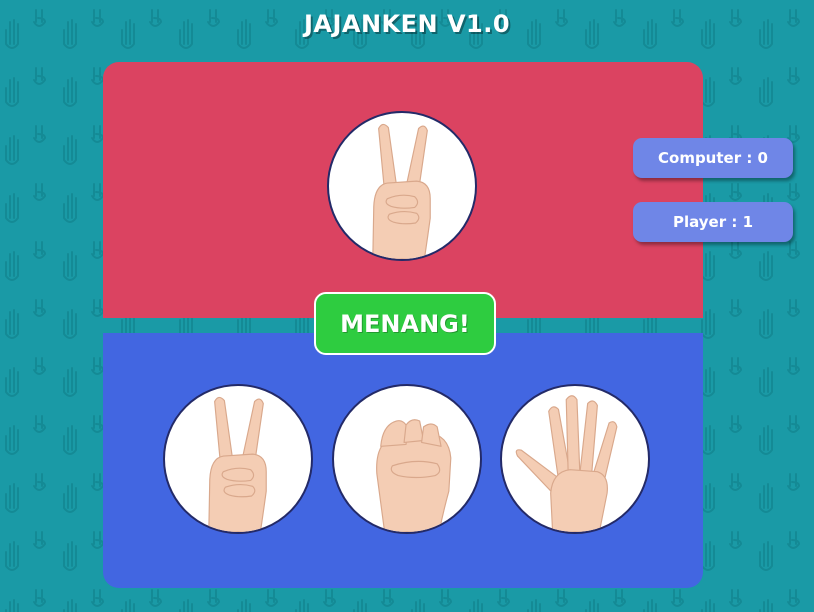 The image size is (814, 612). Describe the element at coordinates (414, 475) in the screenshot. I see `rock-fist-icon` at that location.